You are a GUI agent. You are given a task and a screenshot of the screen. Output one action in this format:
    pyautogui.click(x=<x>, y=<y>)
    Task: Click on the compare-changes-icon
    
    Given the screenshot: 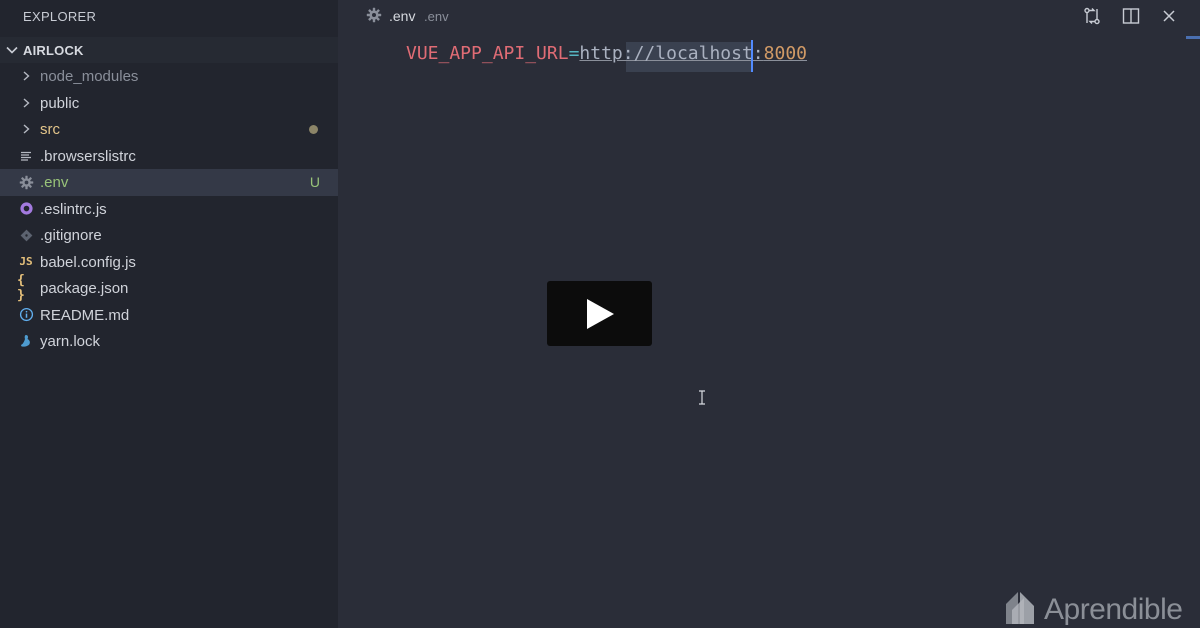 What is the action you would take?
    pyautogui.click(x=1092, y=16)
    